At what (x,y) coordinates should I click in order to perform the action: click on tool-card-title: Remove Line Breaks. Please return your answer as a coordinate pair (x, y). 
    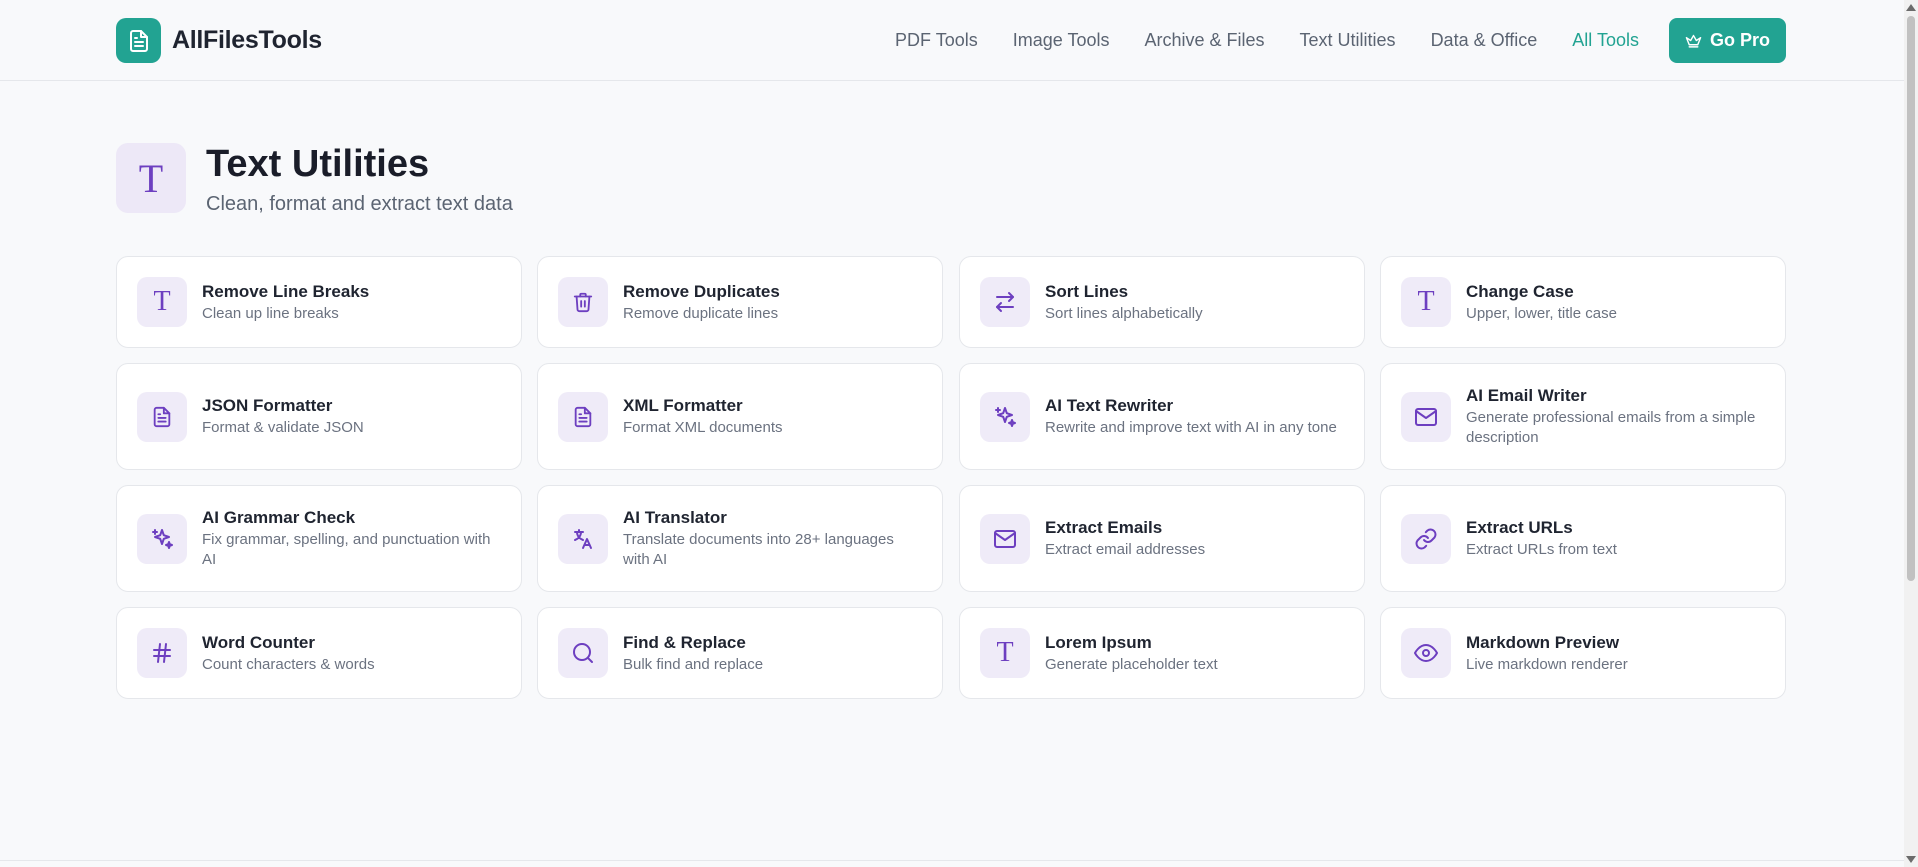
    Looking at the image, I should click on (286, 291).